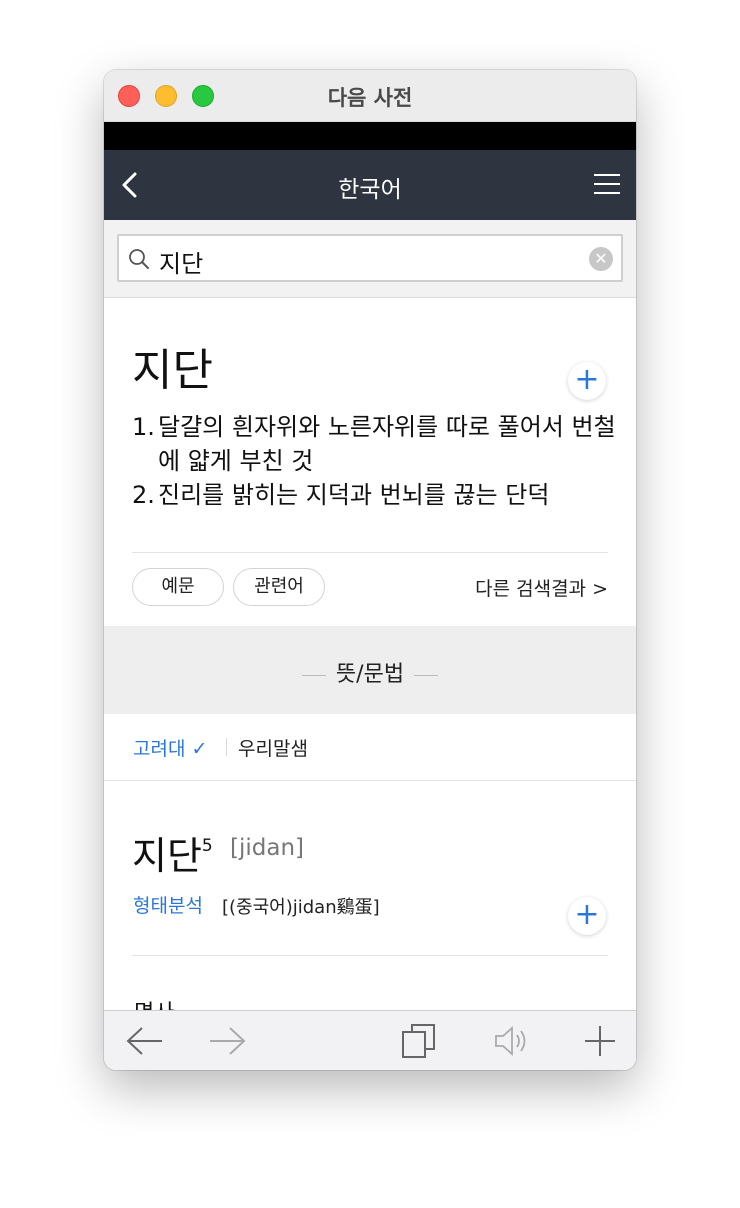 This screenshot has height=1208, width=740. Describe the element at coordinates (168, 904) in the screenshot. I see `morph-analysis-link: 형태분석` at that location.